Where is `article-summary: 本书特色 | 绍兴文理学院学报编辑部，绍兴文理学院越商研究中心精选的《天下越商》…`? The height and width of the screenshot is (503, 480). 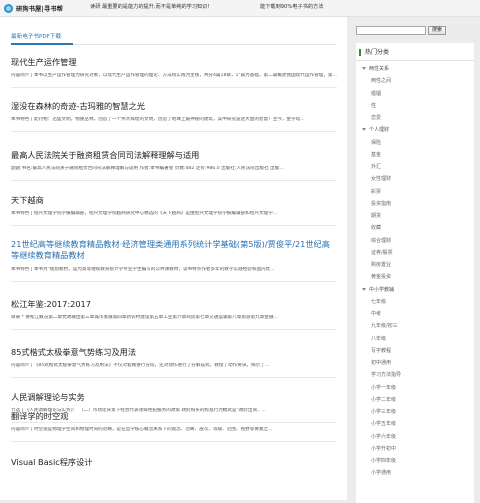
article-summary: 本书特色 | 绍兴文理学院学报编辑部，绍兴文理学院越商研究中心精选的《天下越商》… is located at coordinates (144, 213).